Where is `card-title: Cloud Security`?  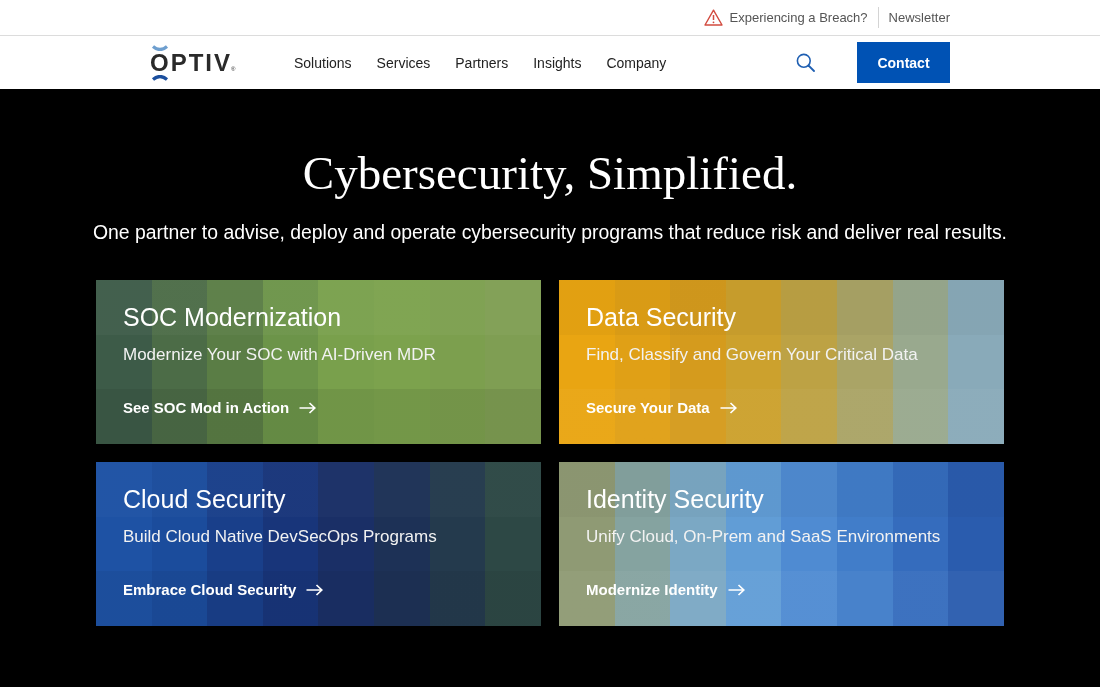 card-title: Cloud Security is located at coordinates (205, 499).